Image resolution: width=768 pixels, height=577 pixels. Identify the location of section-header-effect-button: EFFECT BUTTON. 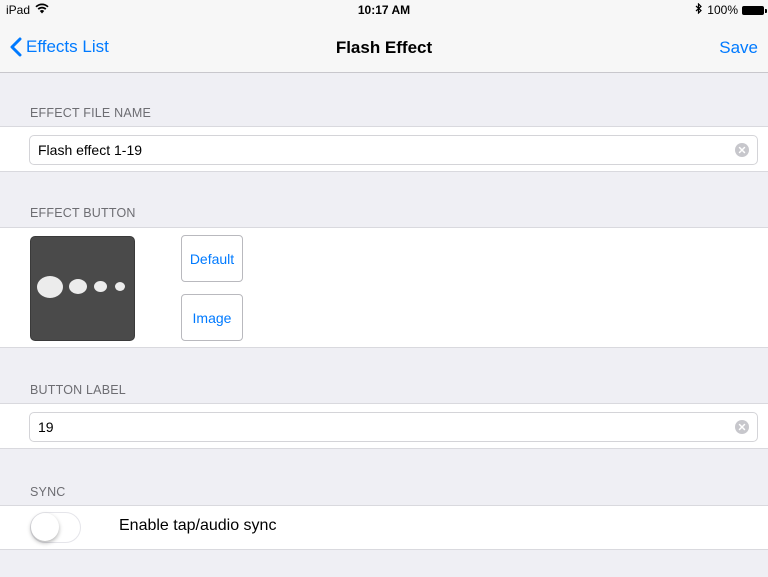
(83, 213).